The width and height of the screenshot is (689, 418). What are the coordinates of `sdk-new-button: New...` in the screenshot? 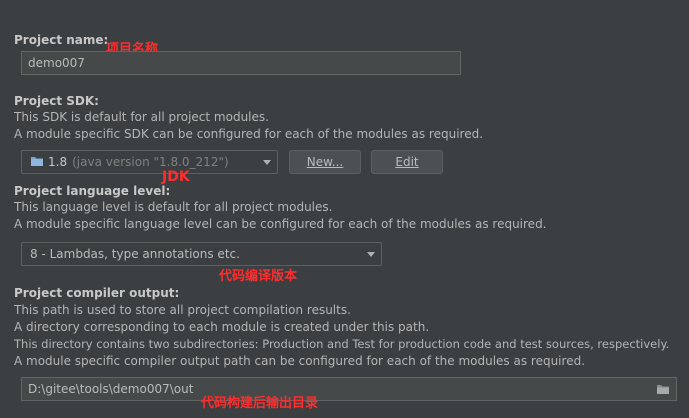 It's located at (325, 162).